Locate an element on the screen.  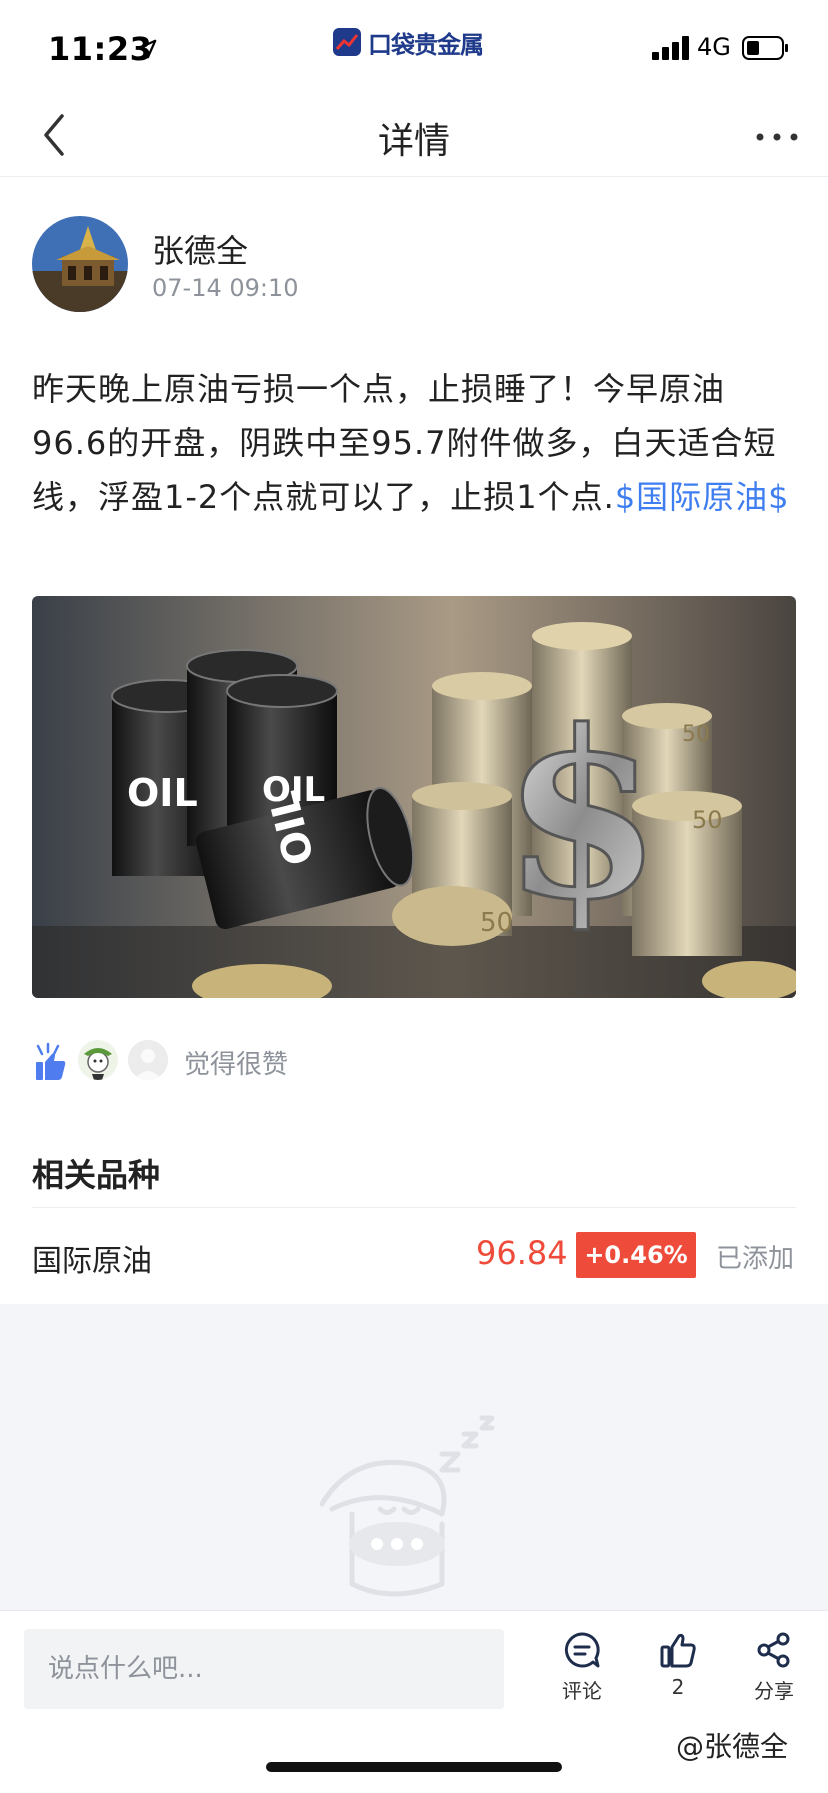
default-avatar-icon is located at coordinates (148, 1060).